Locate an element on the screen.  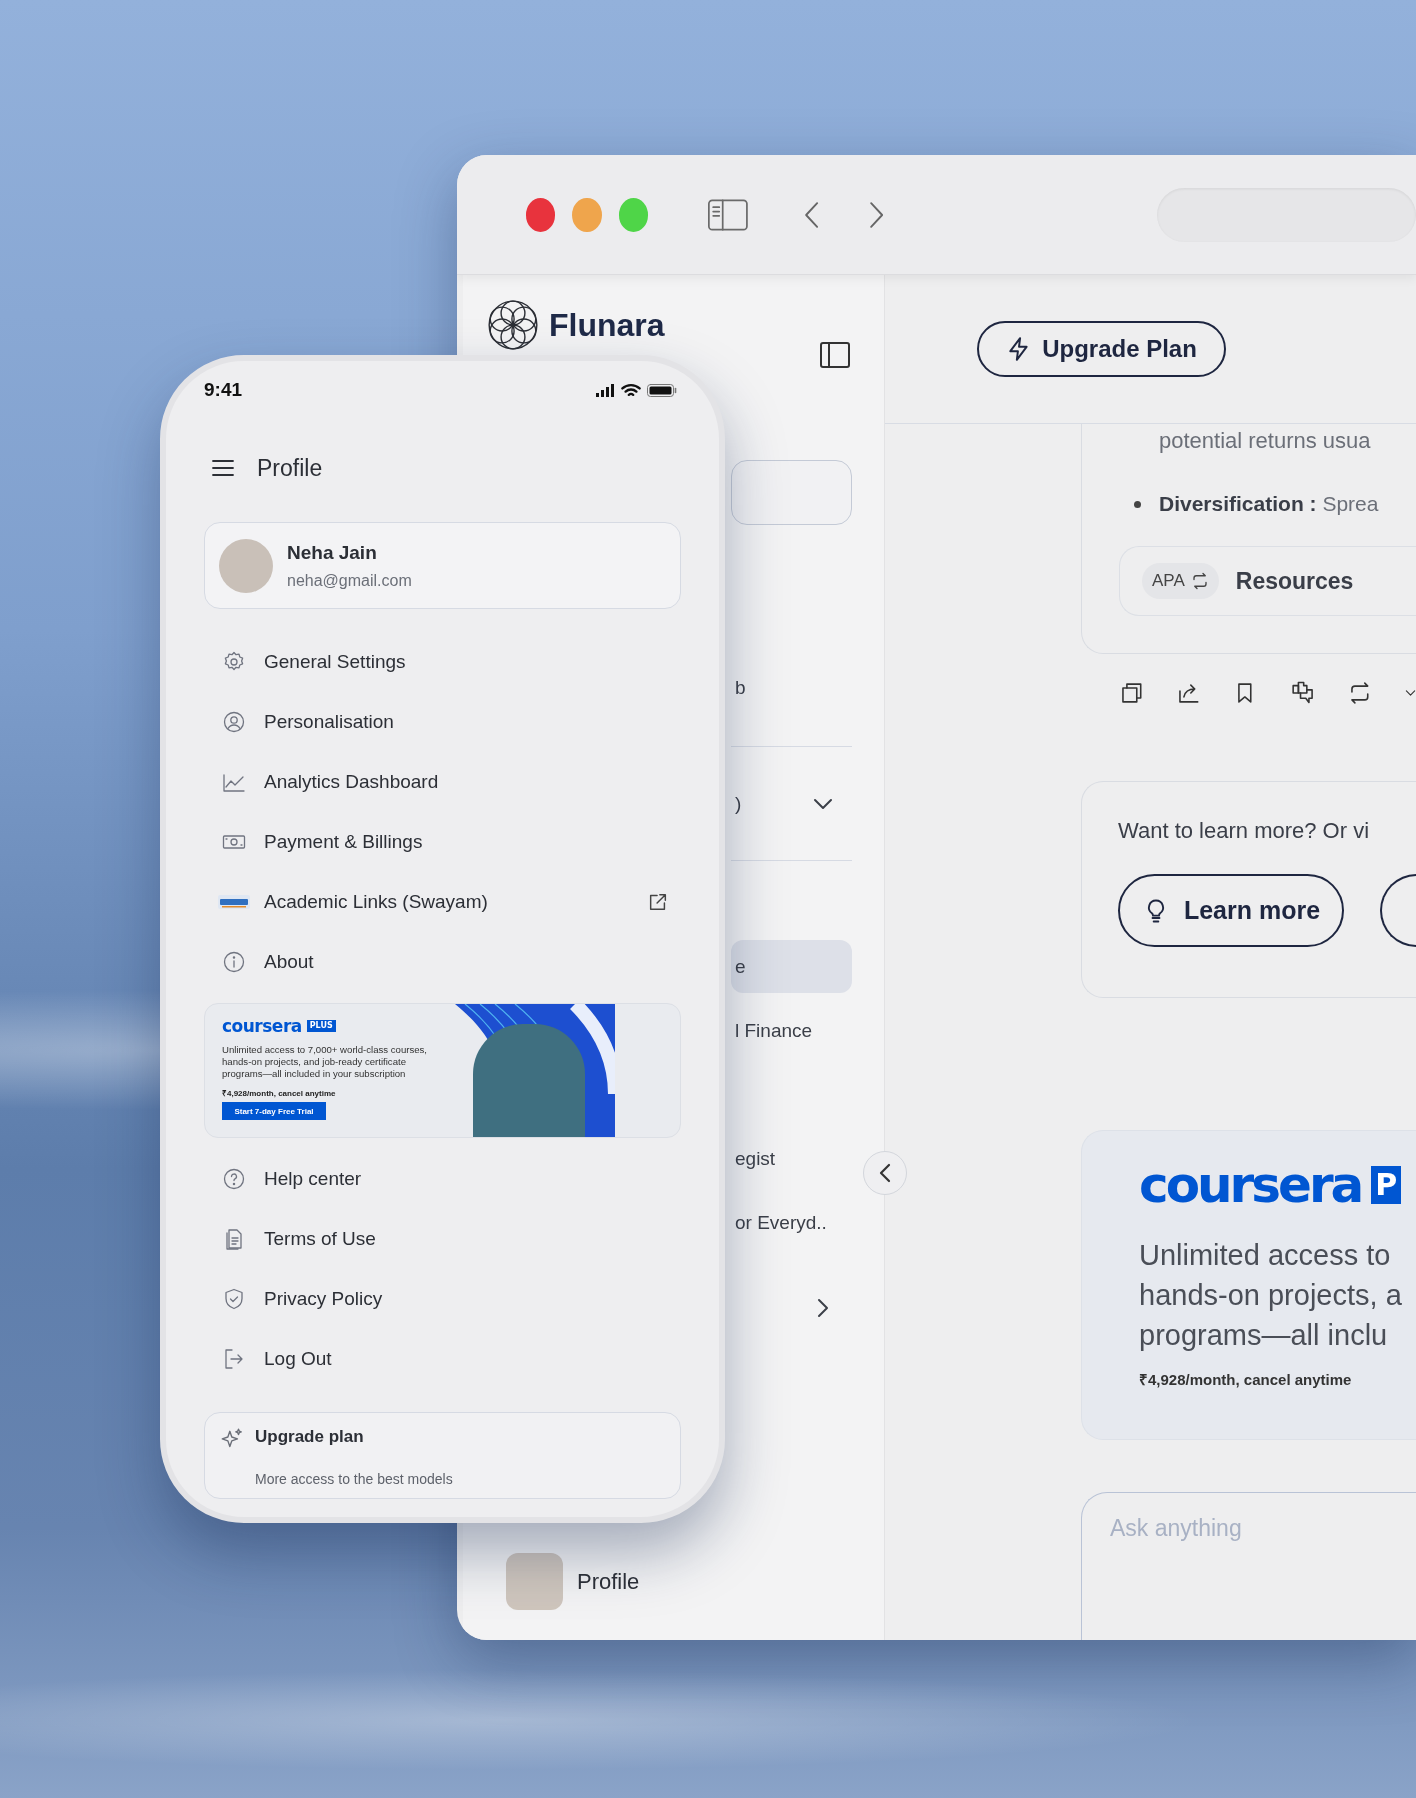
menu-item: Payment & Billings is located at coordinates (442, 842).